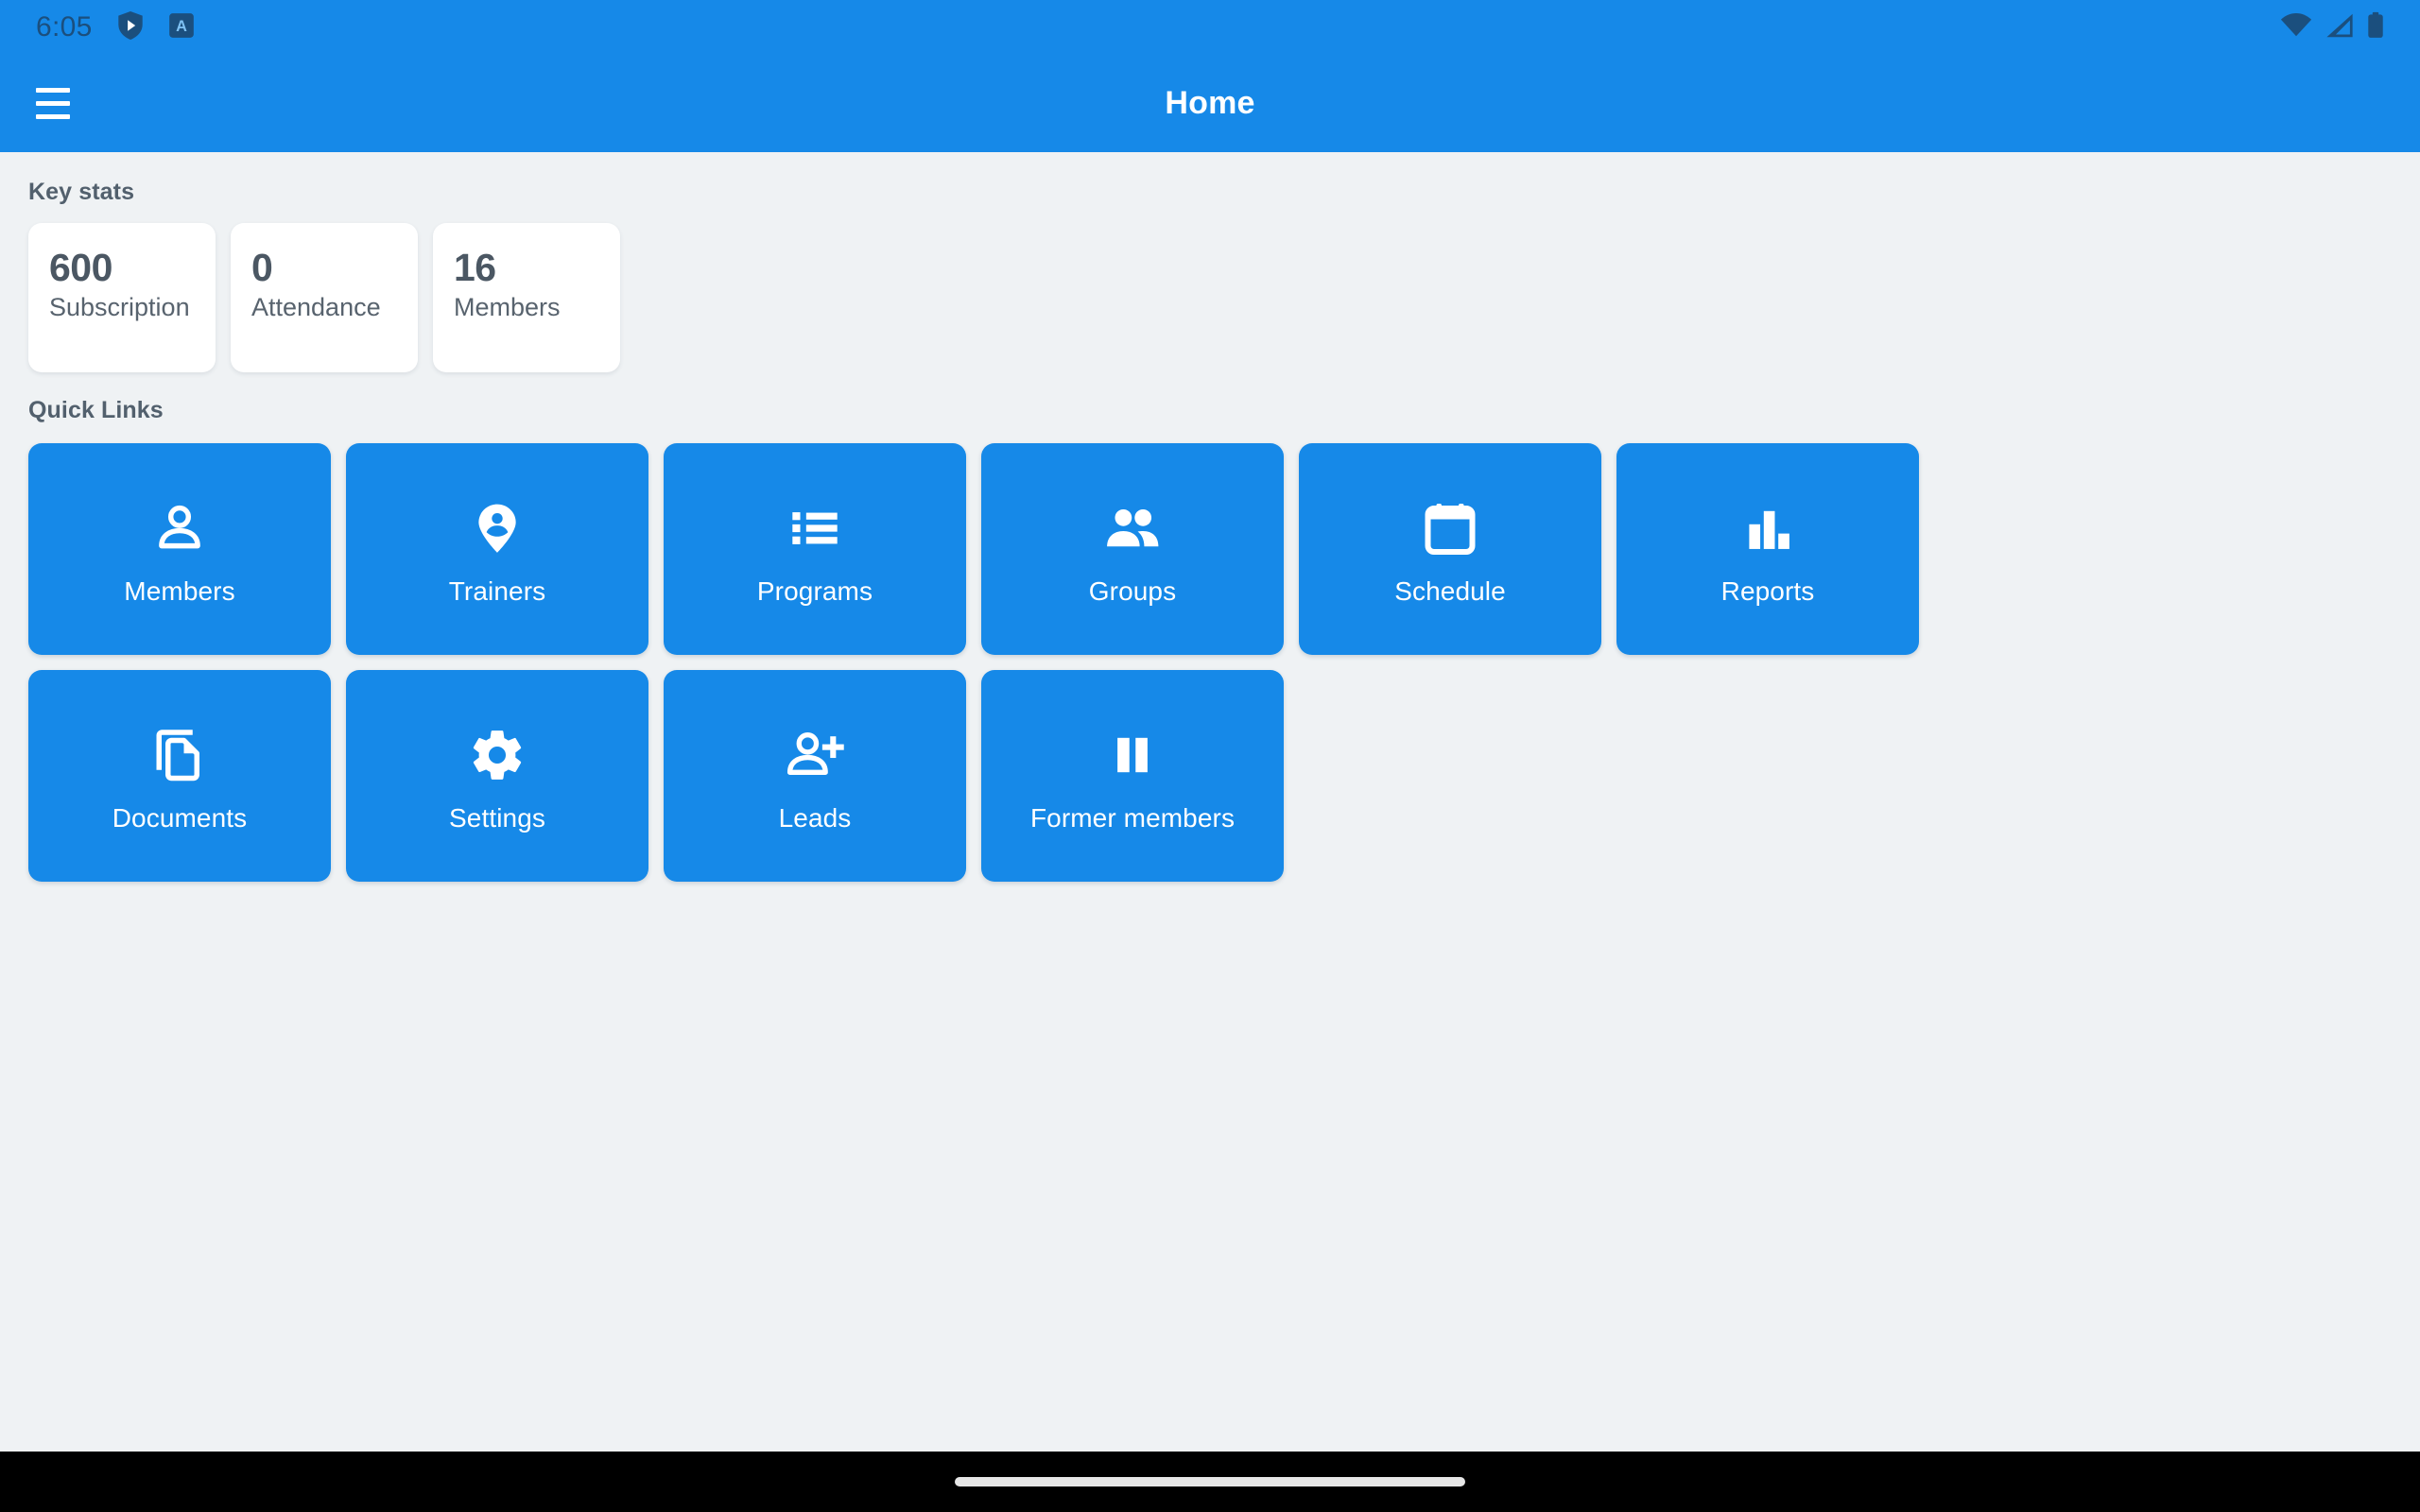  I want to click on stat-card-attendance: 0 Attendance, so click(325, 297).